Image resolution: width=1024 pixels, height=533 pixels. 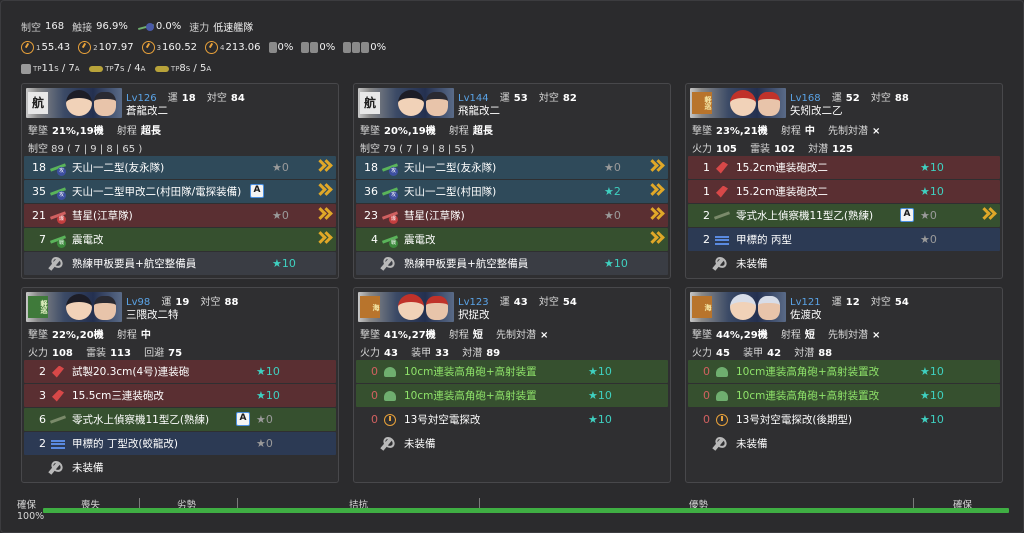 What do you see at coordinates (512, 215) in the screenshot?
I see `equipment-slot: 23 爆 彗星(江草隊) ★0` at bounding box center [512, 215].